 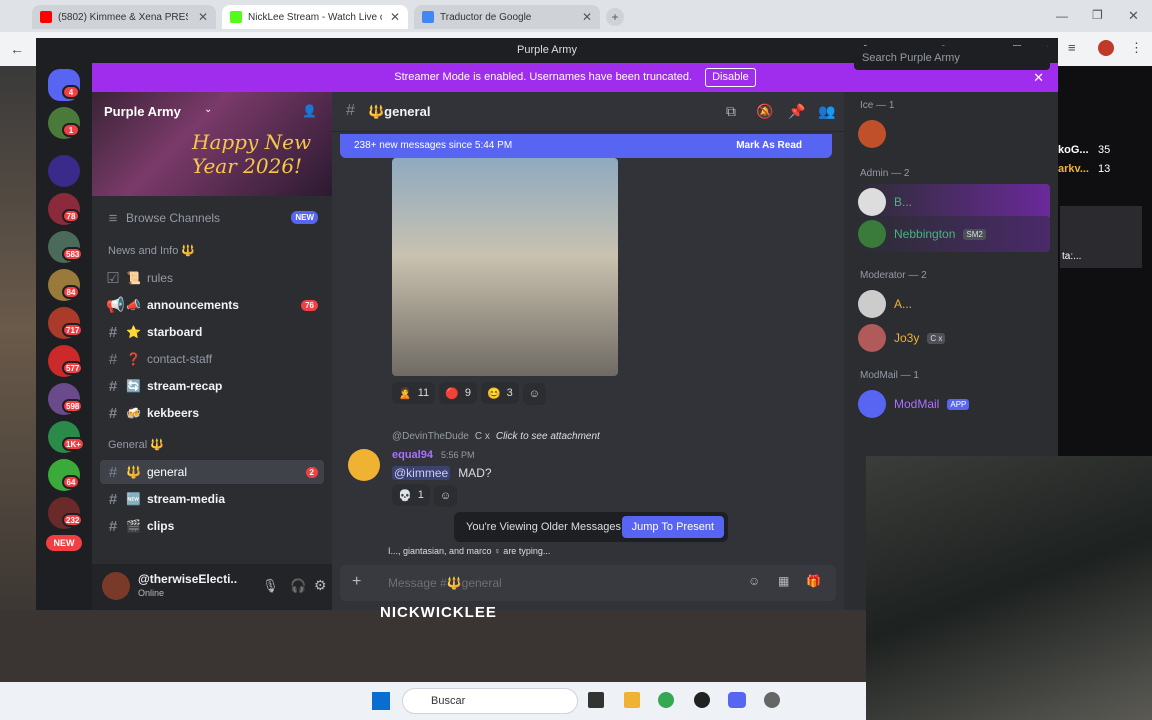 What do you see at coordinates (212, 218) in the screenshot?
I see `browse-channels: ≡ Browse Channels NEW` at bounding box center [212, 218].